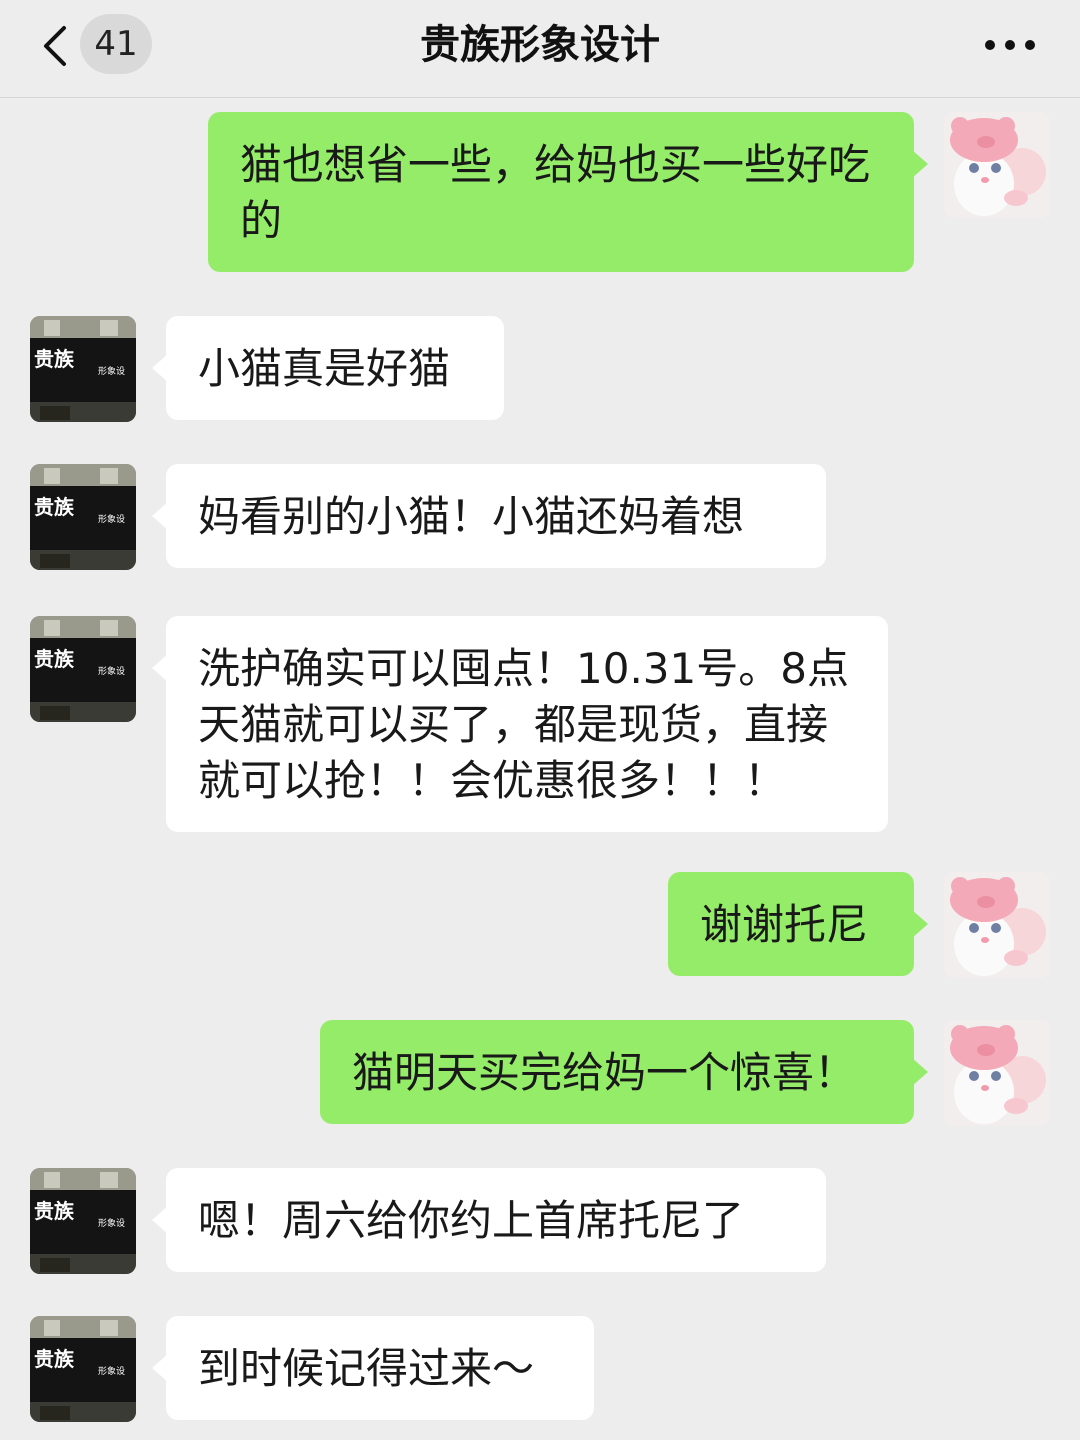  I want to click on outgoing-message-bubble: 猫明天买完给妈一个惊喜！, so click(624, 1072).